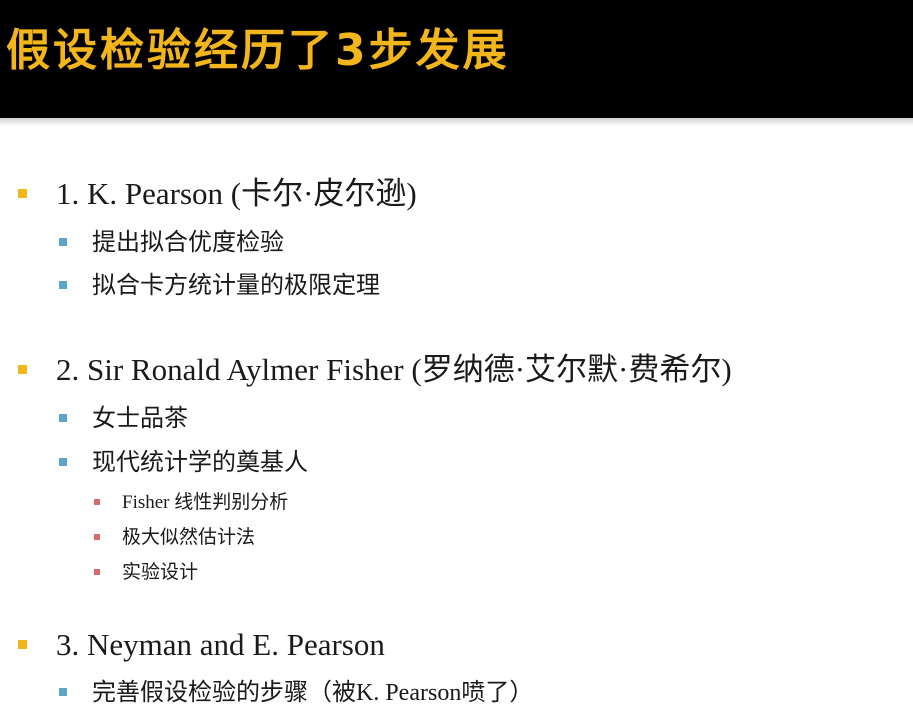 This screenshot has height=720, width=913. I want to click on title-divider, so click(456, 122).